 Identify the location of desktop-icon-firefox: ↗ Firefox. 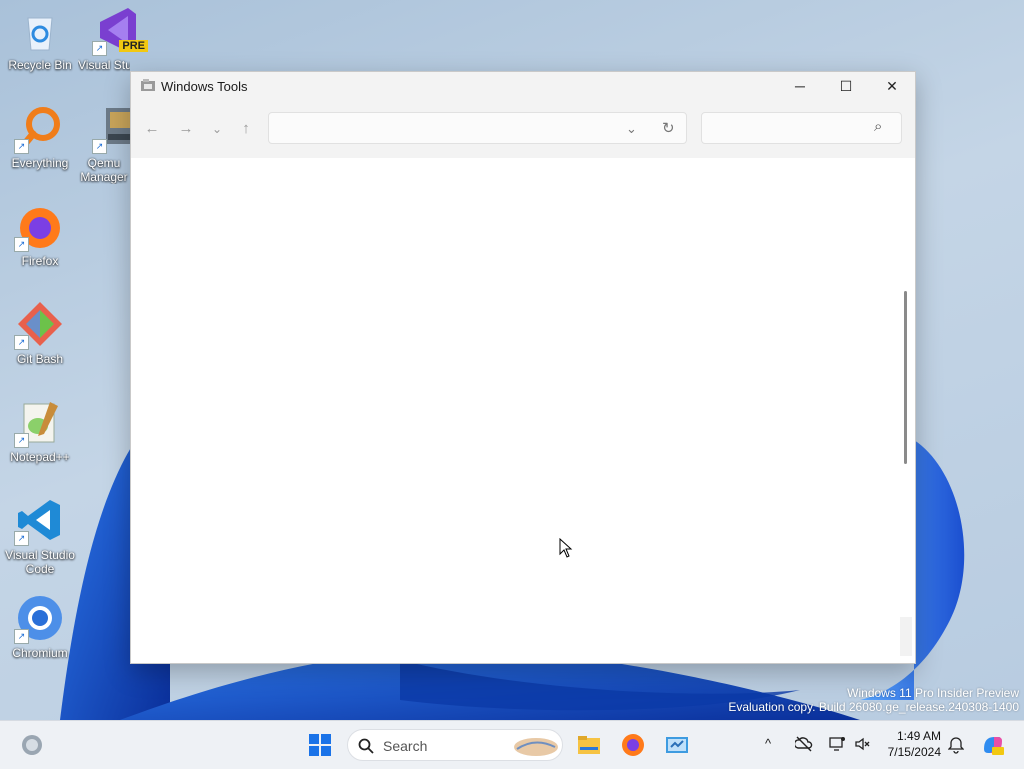
(40, 235).